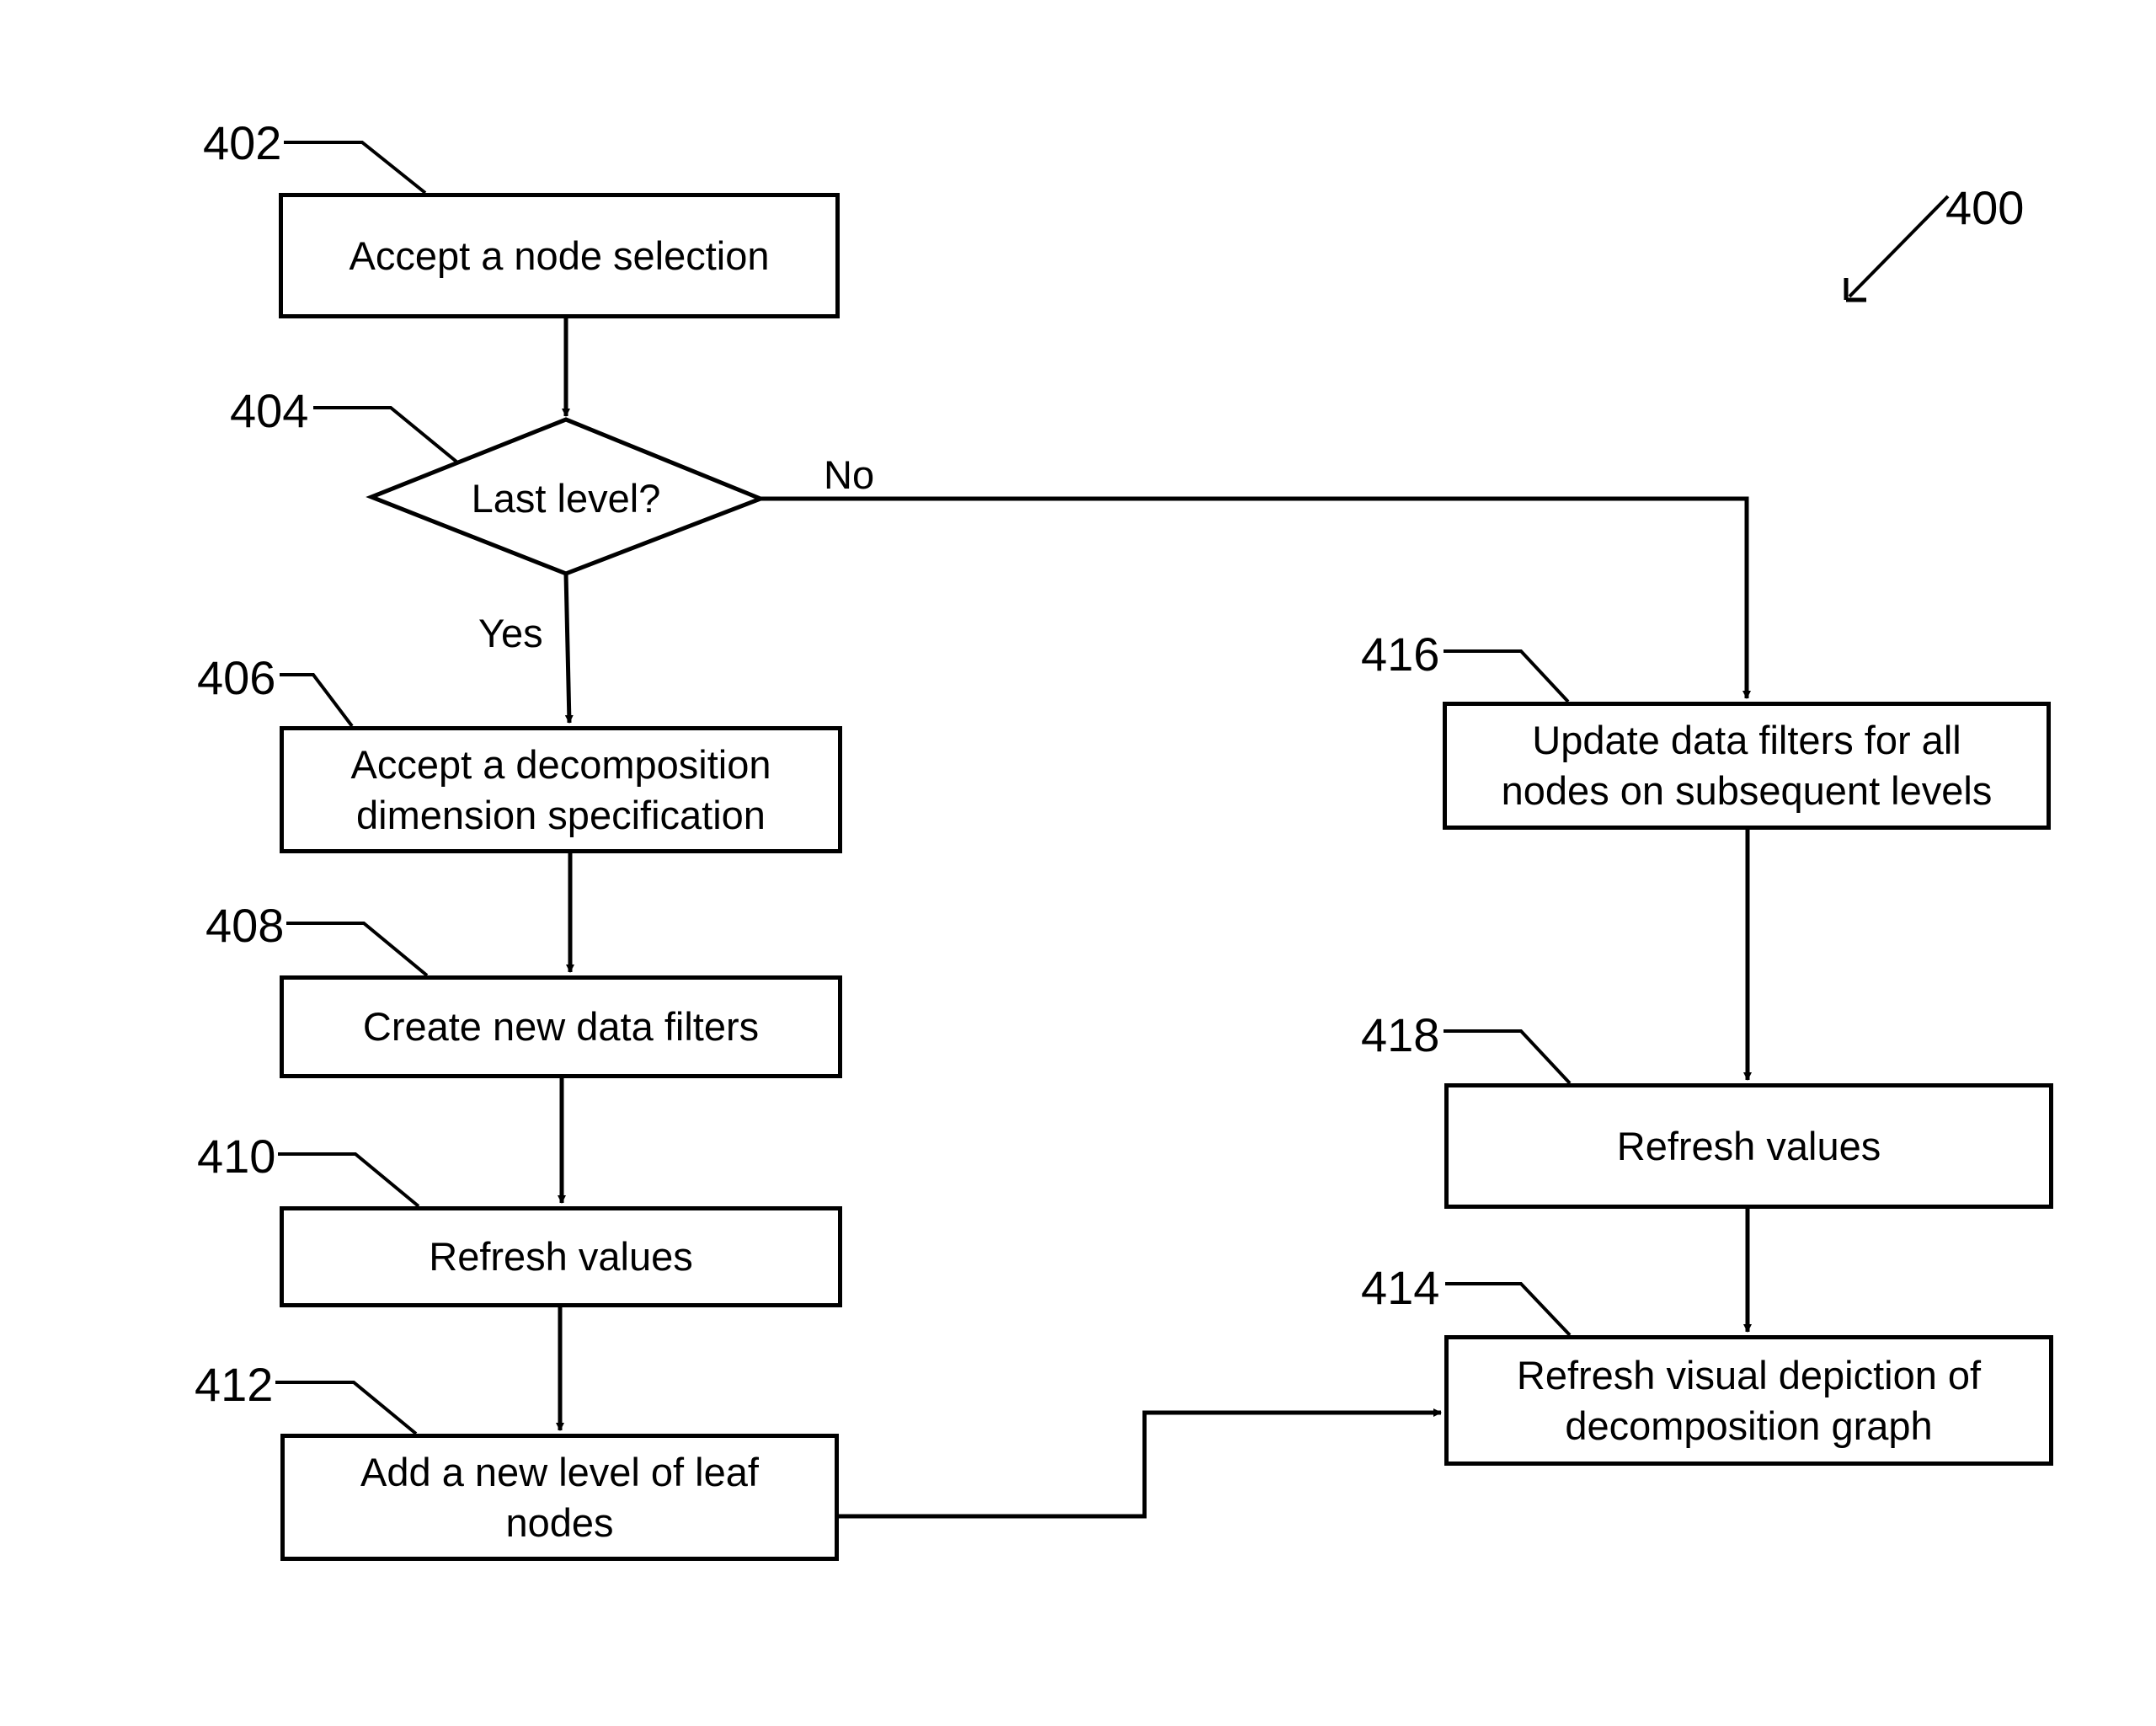 Image resolution: width=2156 pixels, height=1726 pixels. I want to click on ref-410: 410, so click(236, 1156).